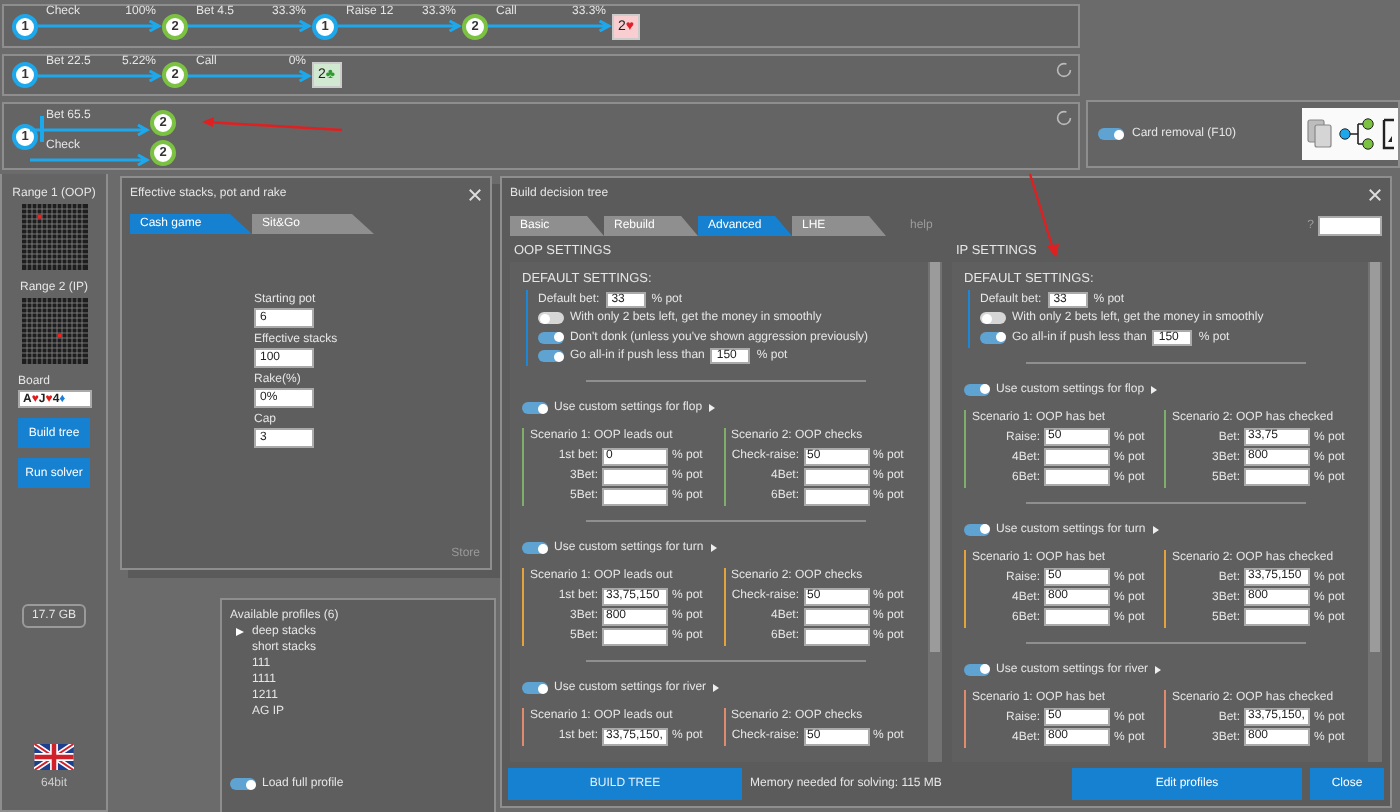 The width and height of the screenshot is (1400, 812). What do you see at coordinates (1320, 134) in the screenshot?
I see `cards-icon` at bounding box center [1320, 134].